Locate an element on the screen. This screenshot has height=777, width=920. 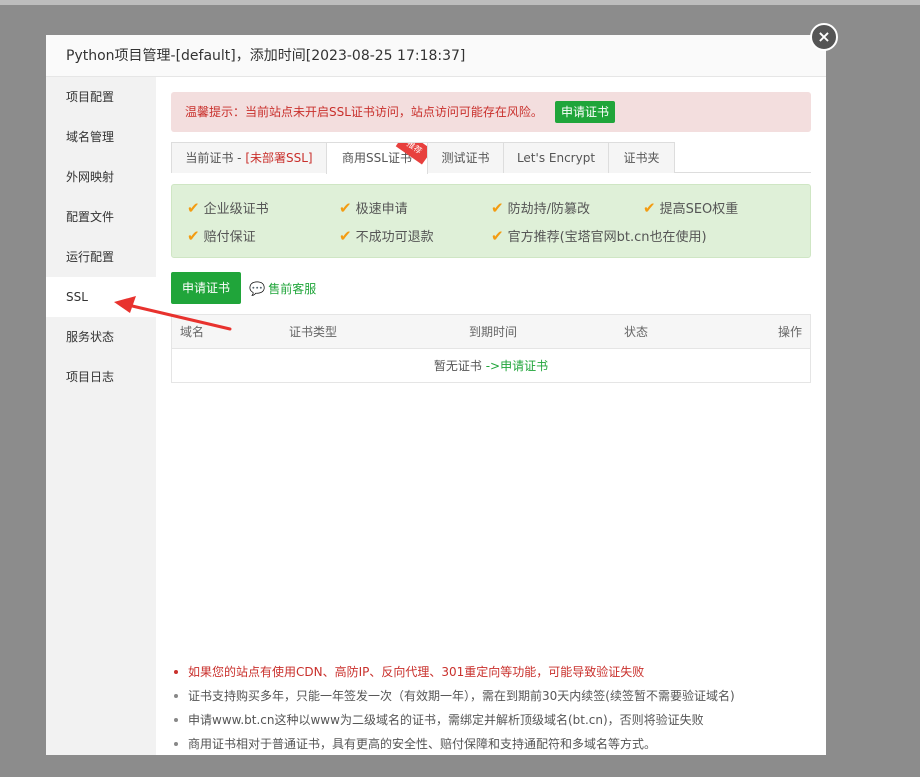
empty-apply-cert-link: ->申请证书 is located at coordinates (517, 366).